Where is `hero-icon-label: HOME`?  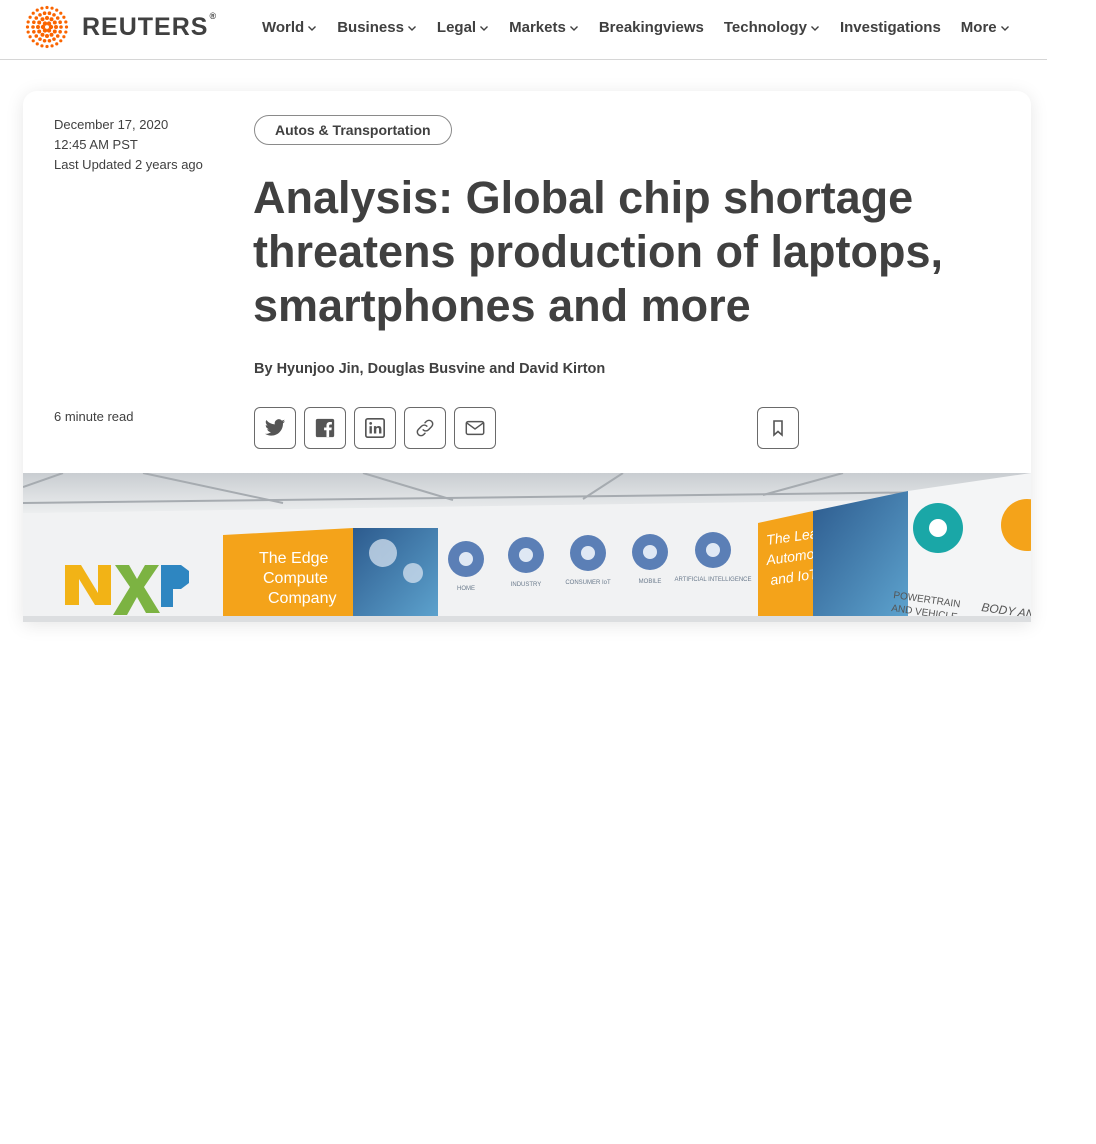
hero-icon-label: HOME is located at coordinates (466, 589).